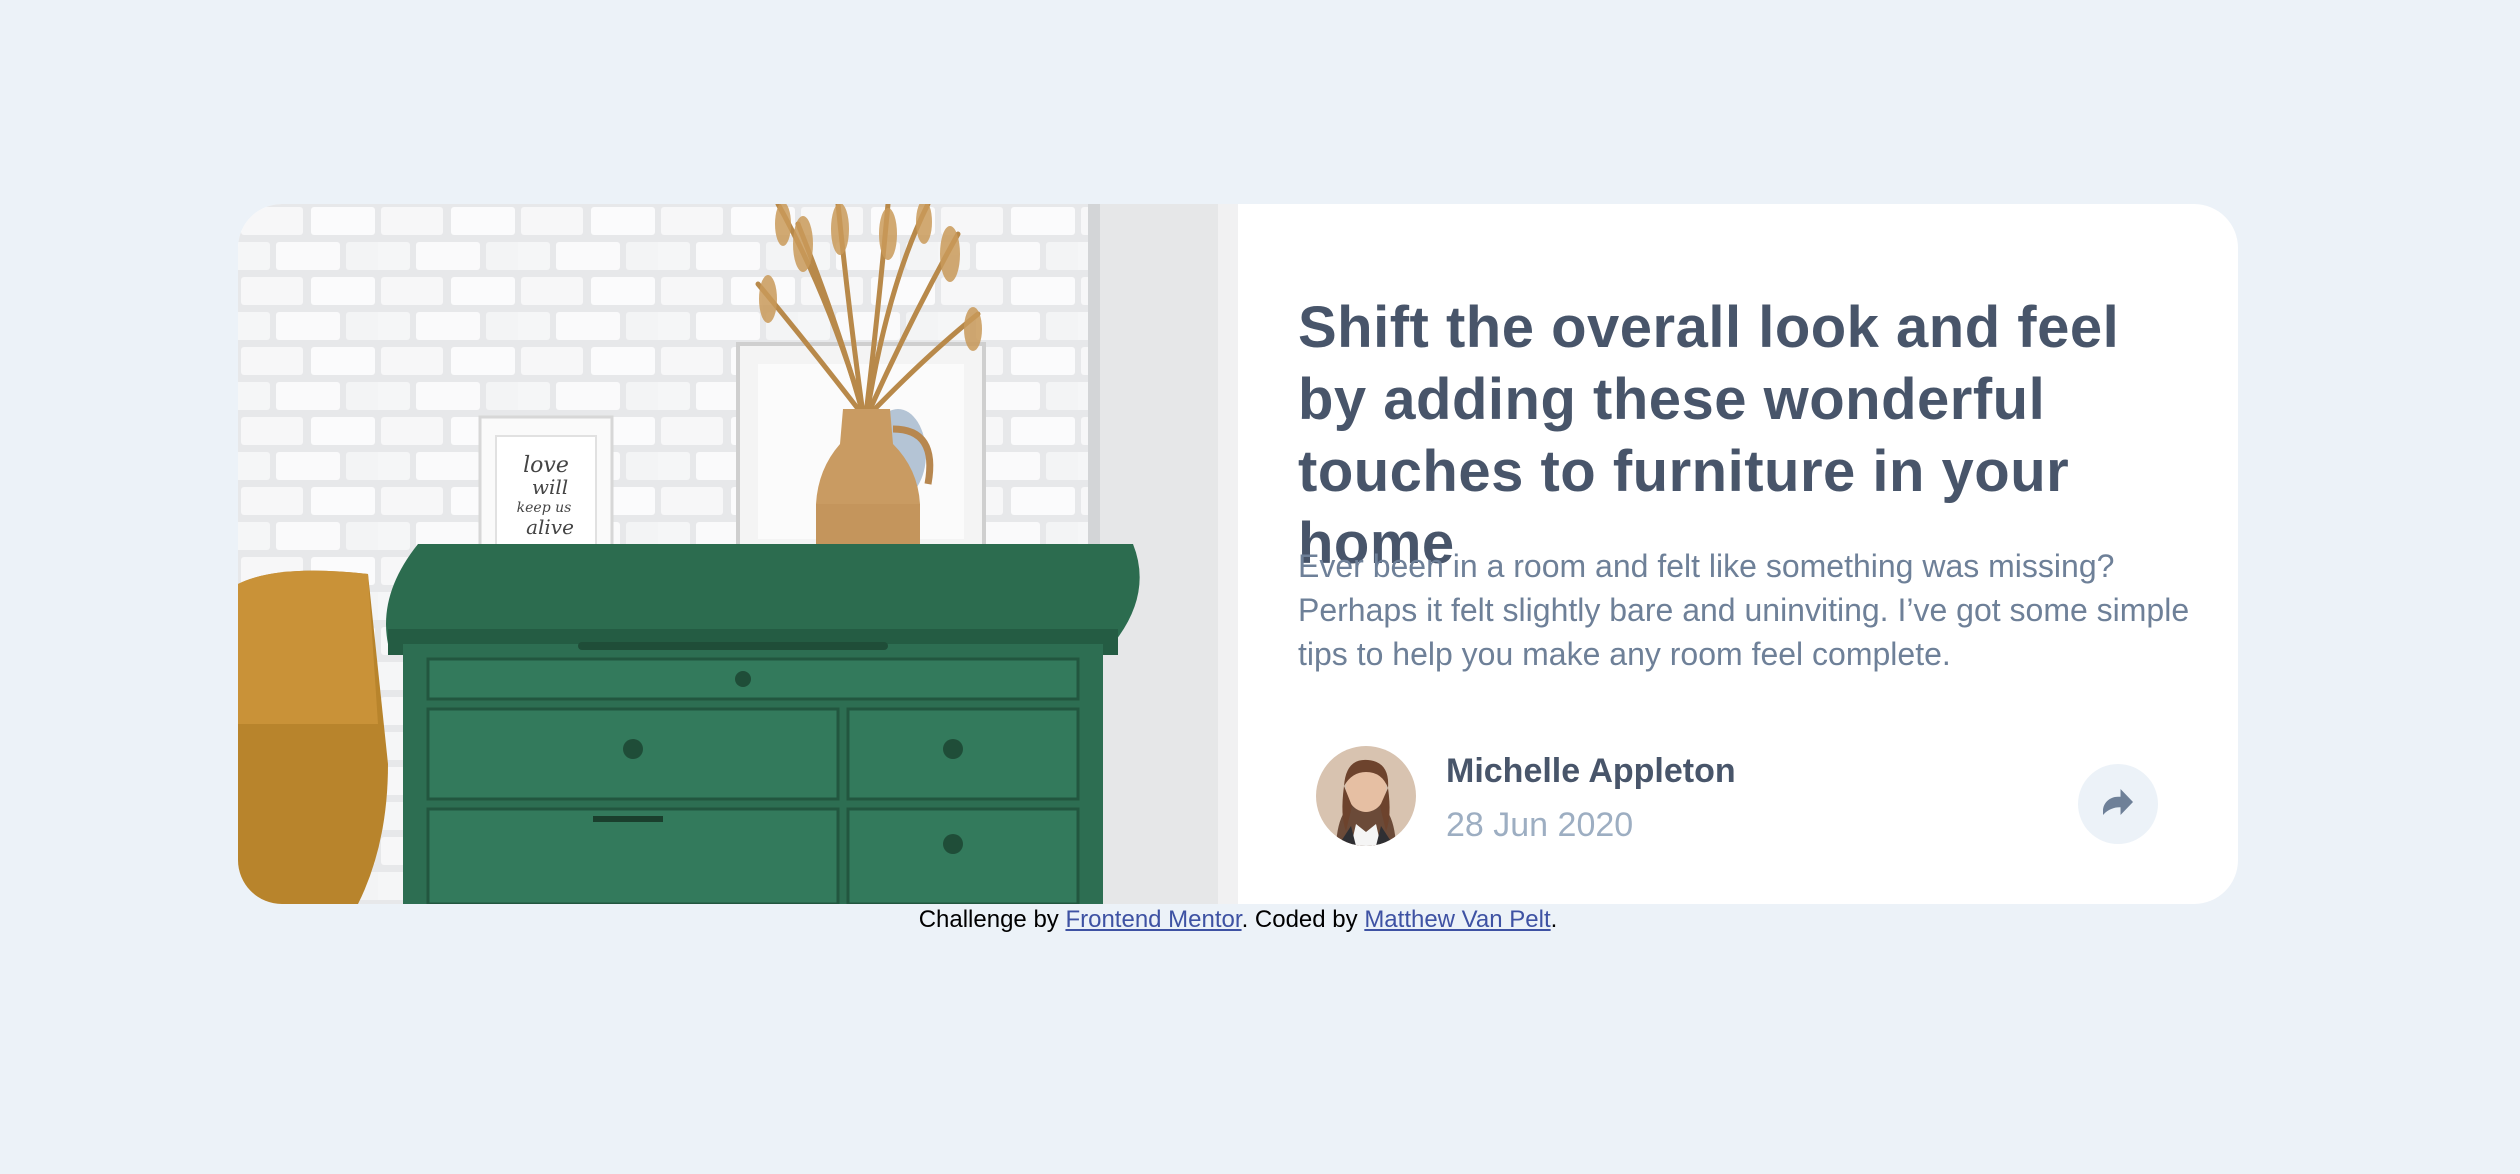 This screenshot has height=1174, width=2520. What do you see at coordinates (992, 919) in the screenshot?
I see `attribution-prefix: Challenge by` at bounding box center [992, 919].